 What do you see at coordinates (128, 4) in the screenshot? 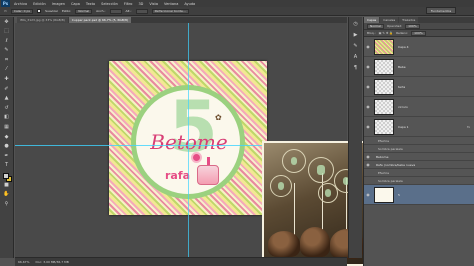
I see `menu-filtro: Filtro` at bounding box center [128, 4].